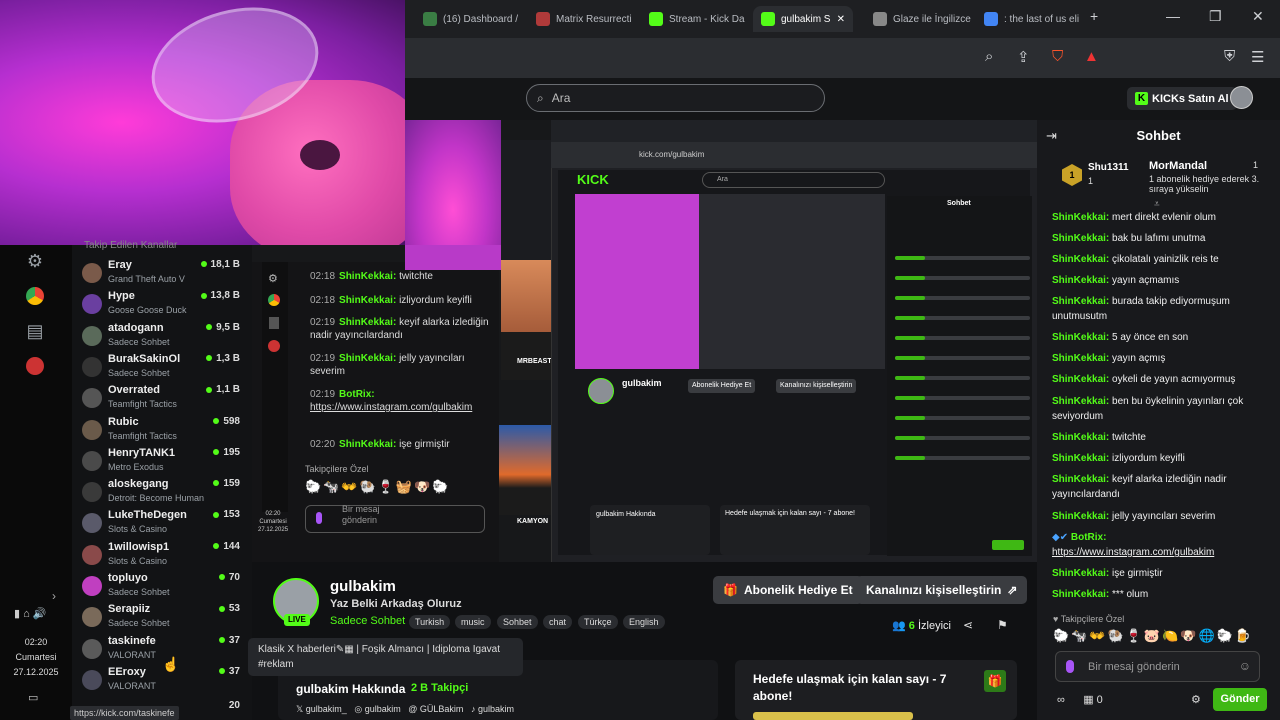 The height and width of the screenshot is (720, 1280). Describe the element at coordinates (1002, 625) in the screenshot. I see `report-icon: ⚑` at that location.